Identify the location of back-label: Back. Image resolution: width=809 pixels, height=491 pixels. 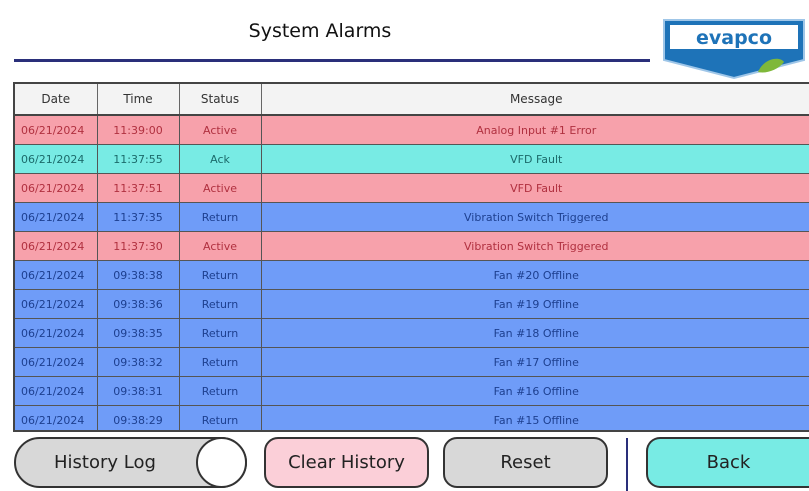
(728, 462).